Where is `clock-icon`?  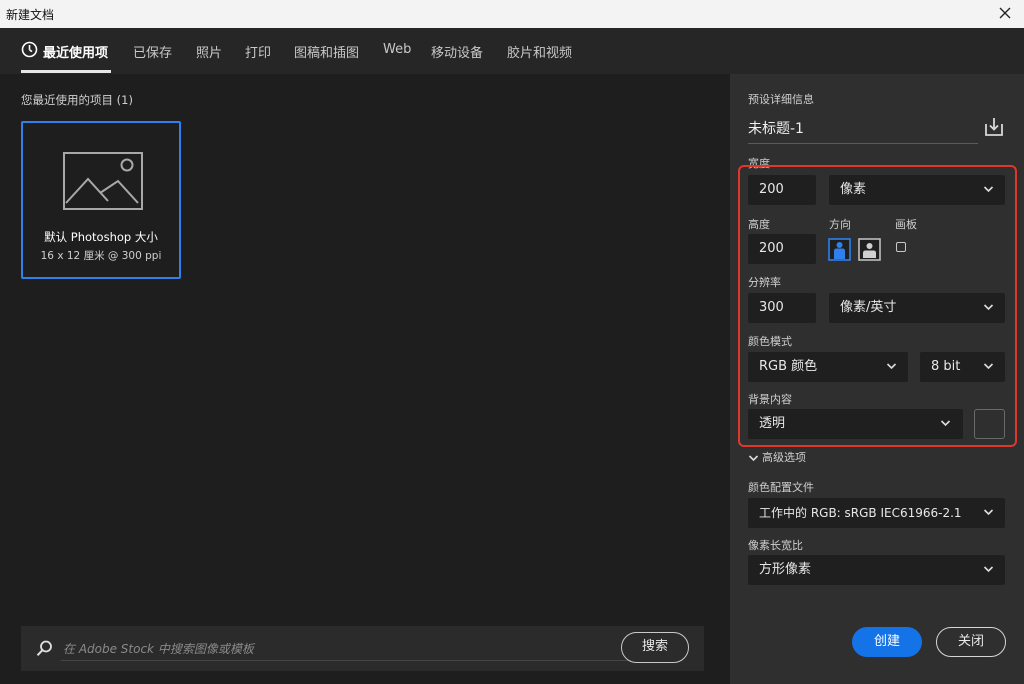
clock-icon is located at coordinates (29, 49).